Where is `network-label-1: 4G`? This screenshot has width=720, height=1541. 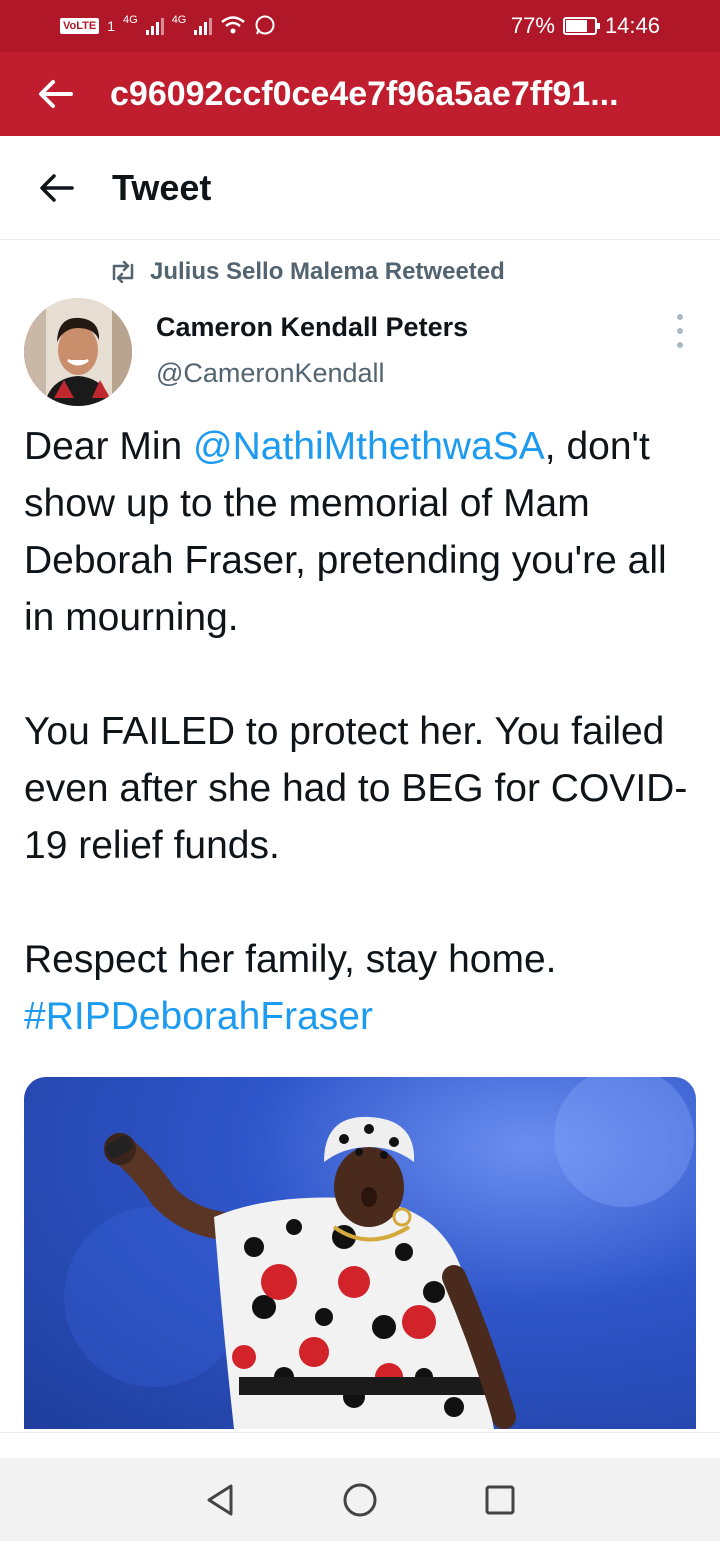 network-label-1: 4G is located at coordinates (130, 19).